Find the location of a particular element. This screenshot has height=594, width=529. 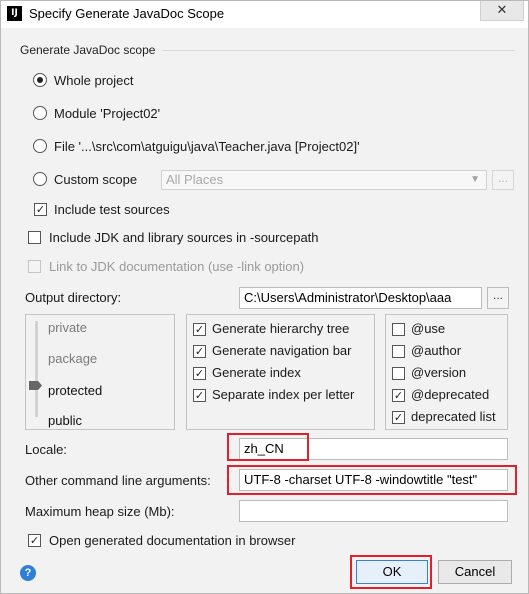

generate-index-label: Generate index is located at coordinates (256, 372).